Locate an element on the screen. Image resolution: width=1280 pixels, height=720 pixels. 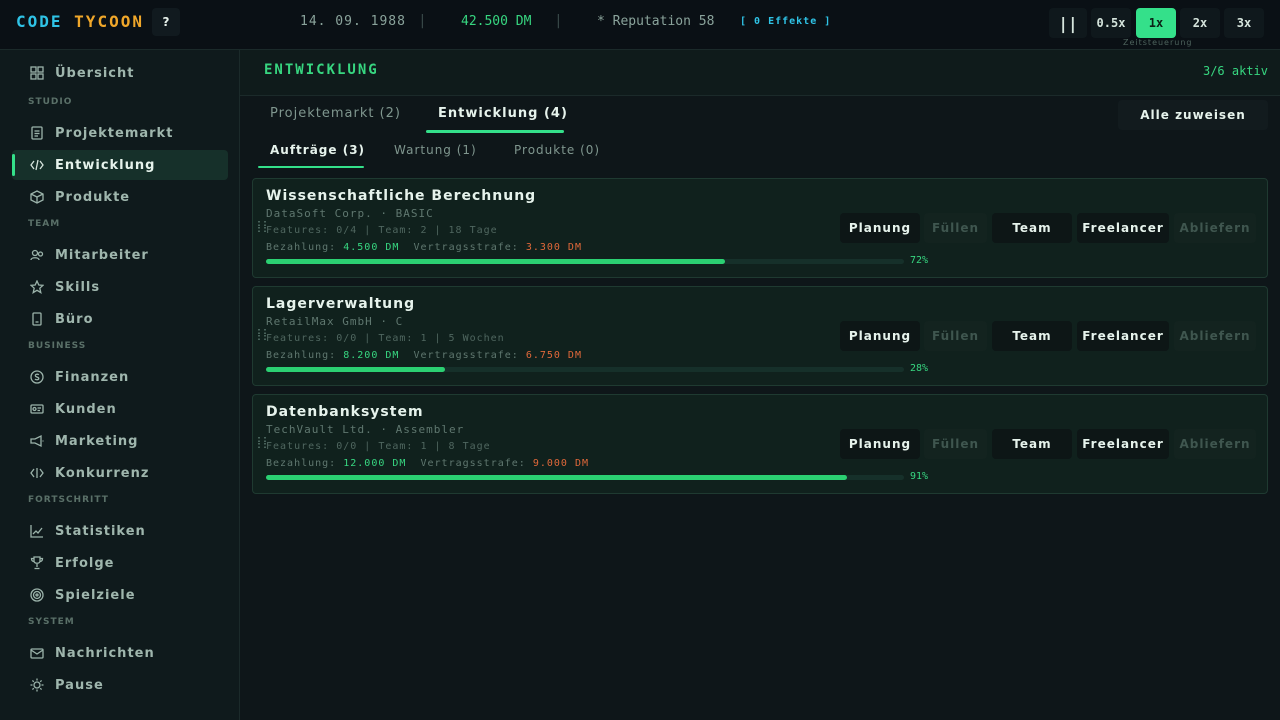
sidebar-item-mitarbeiter: Mitarbeiter is located at coordinates (120, 255).